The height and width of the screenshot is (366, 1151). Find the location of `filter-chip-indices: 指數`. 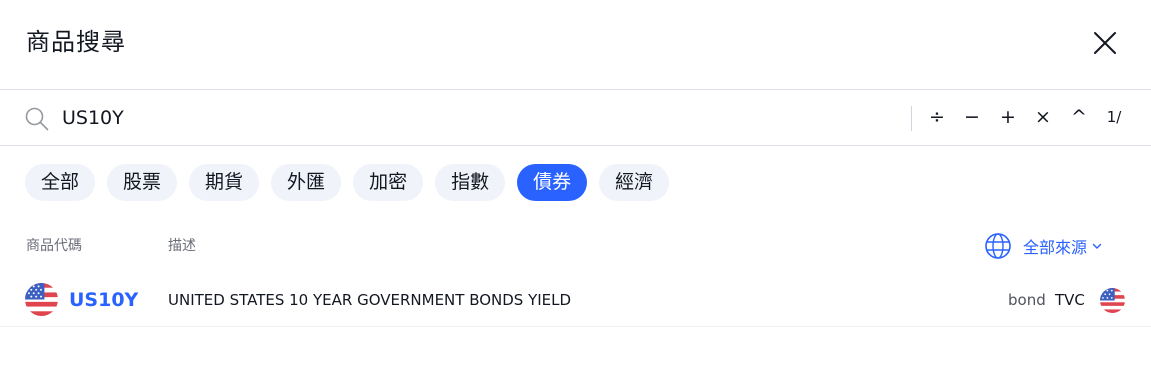

filter-chip-indices: 指數 is located at coordinates (470, 182).